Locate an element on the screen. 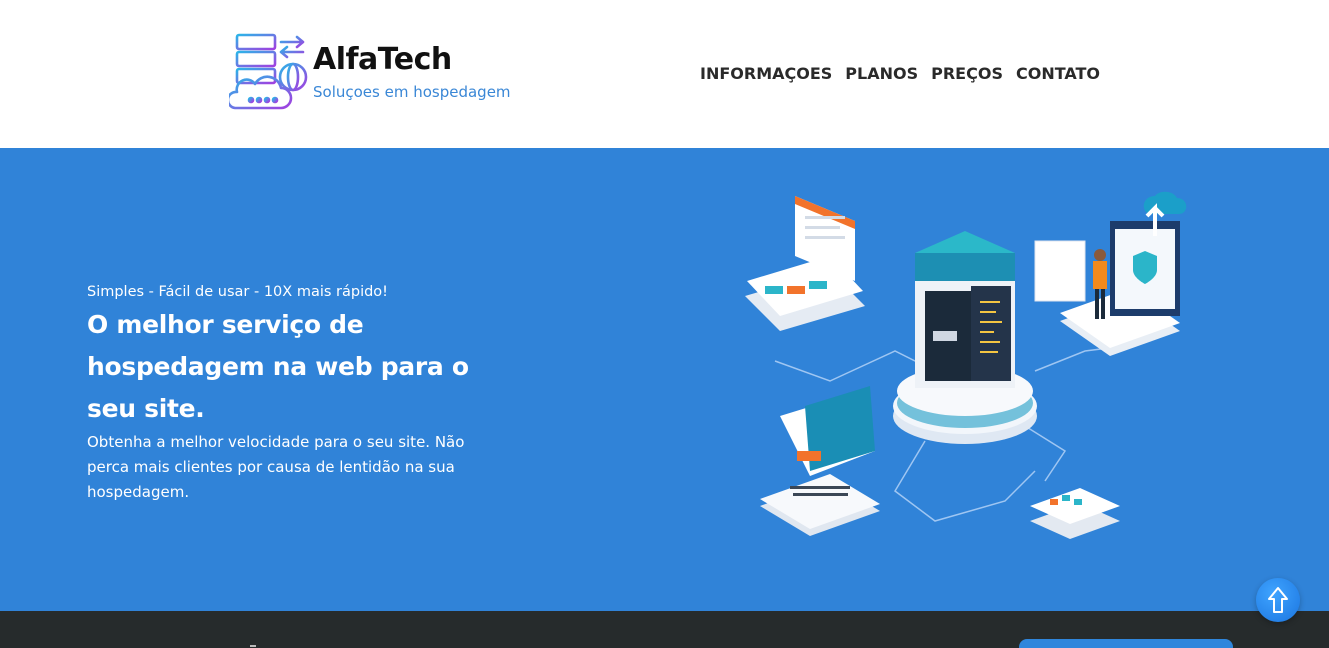 This screenshot has height=648, width=1329. scroll-top-button is located at coordinates (1278, 600).